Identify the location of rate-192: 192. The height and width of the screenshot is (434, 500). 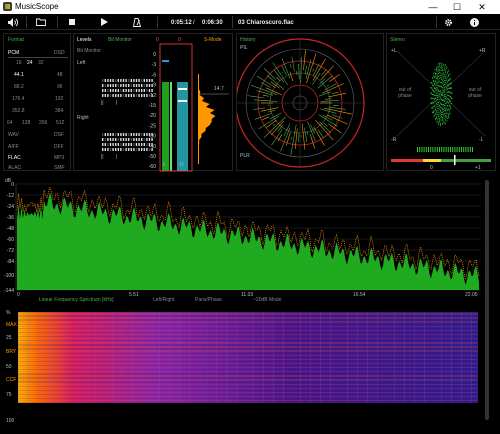
(59, 99).